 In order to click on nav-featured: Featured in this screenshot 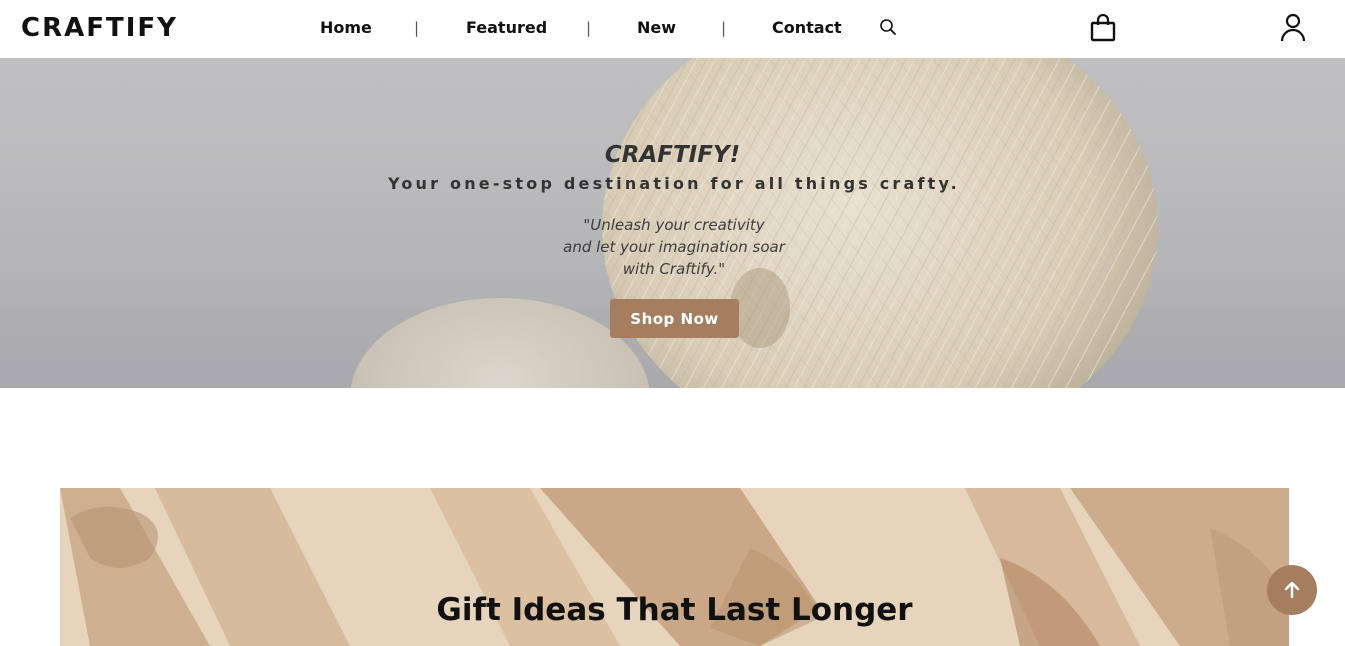, I will do `click(506, 27)`.